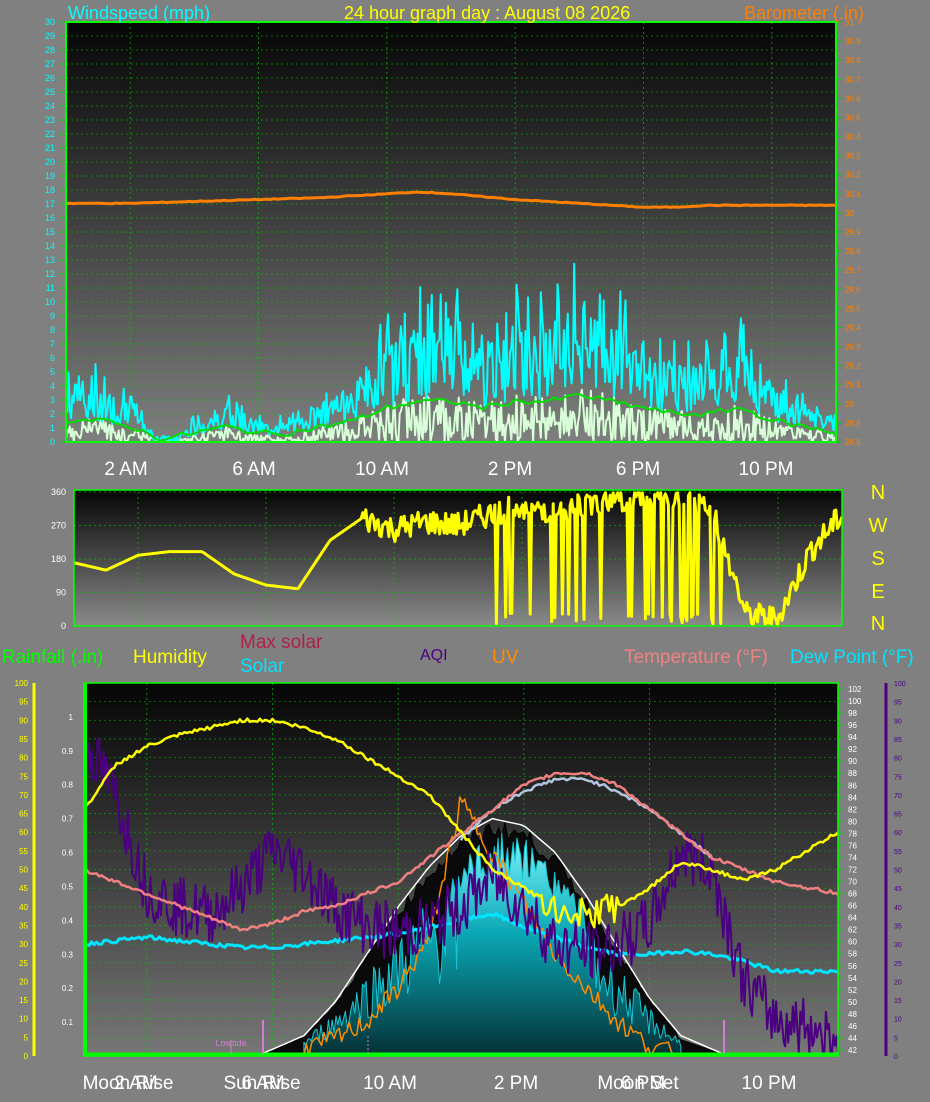  Describe the element at coordinates (487, 13) in the screenshot. I see `chart-title: 24 hour graph day : August 08 2026` at that location.